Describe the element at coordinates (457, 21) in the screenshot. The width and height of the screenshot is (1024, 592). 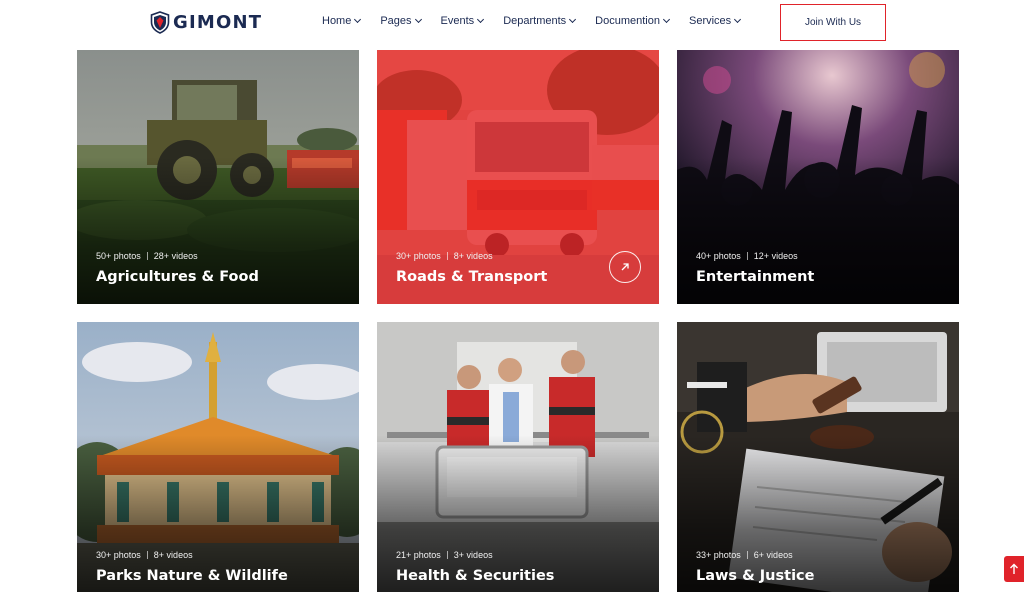
I see `nav-item-label: Events` at that location.